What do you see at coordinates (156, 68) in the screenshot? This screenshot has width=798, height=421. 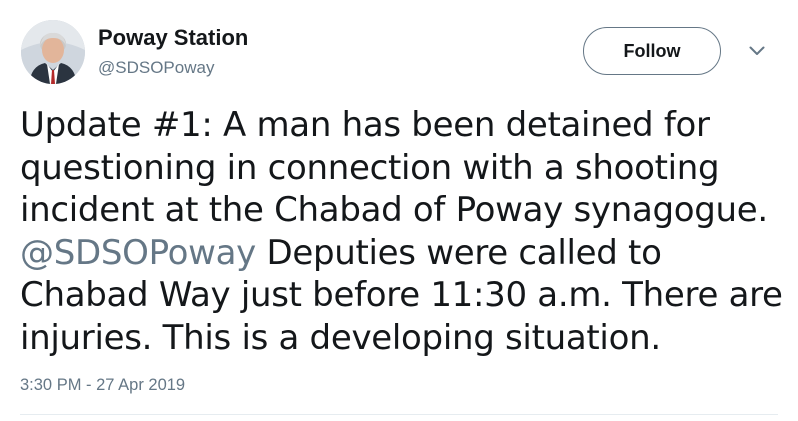 I see `author-handle: @SDSOPoway` at bounding box center [156, 68].